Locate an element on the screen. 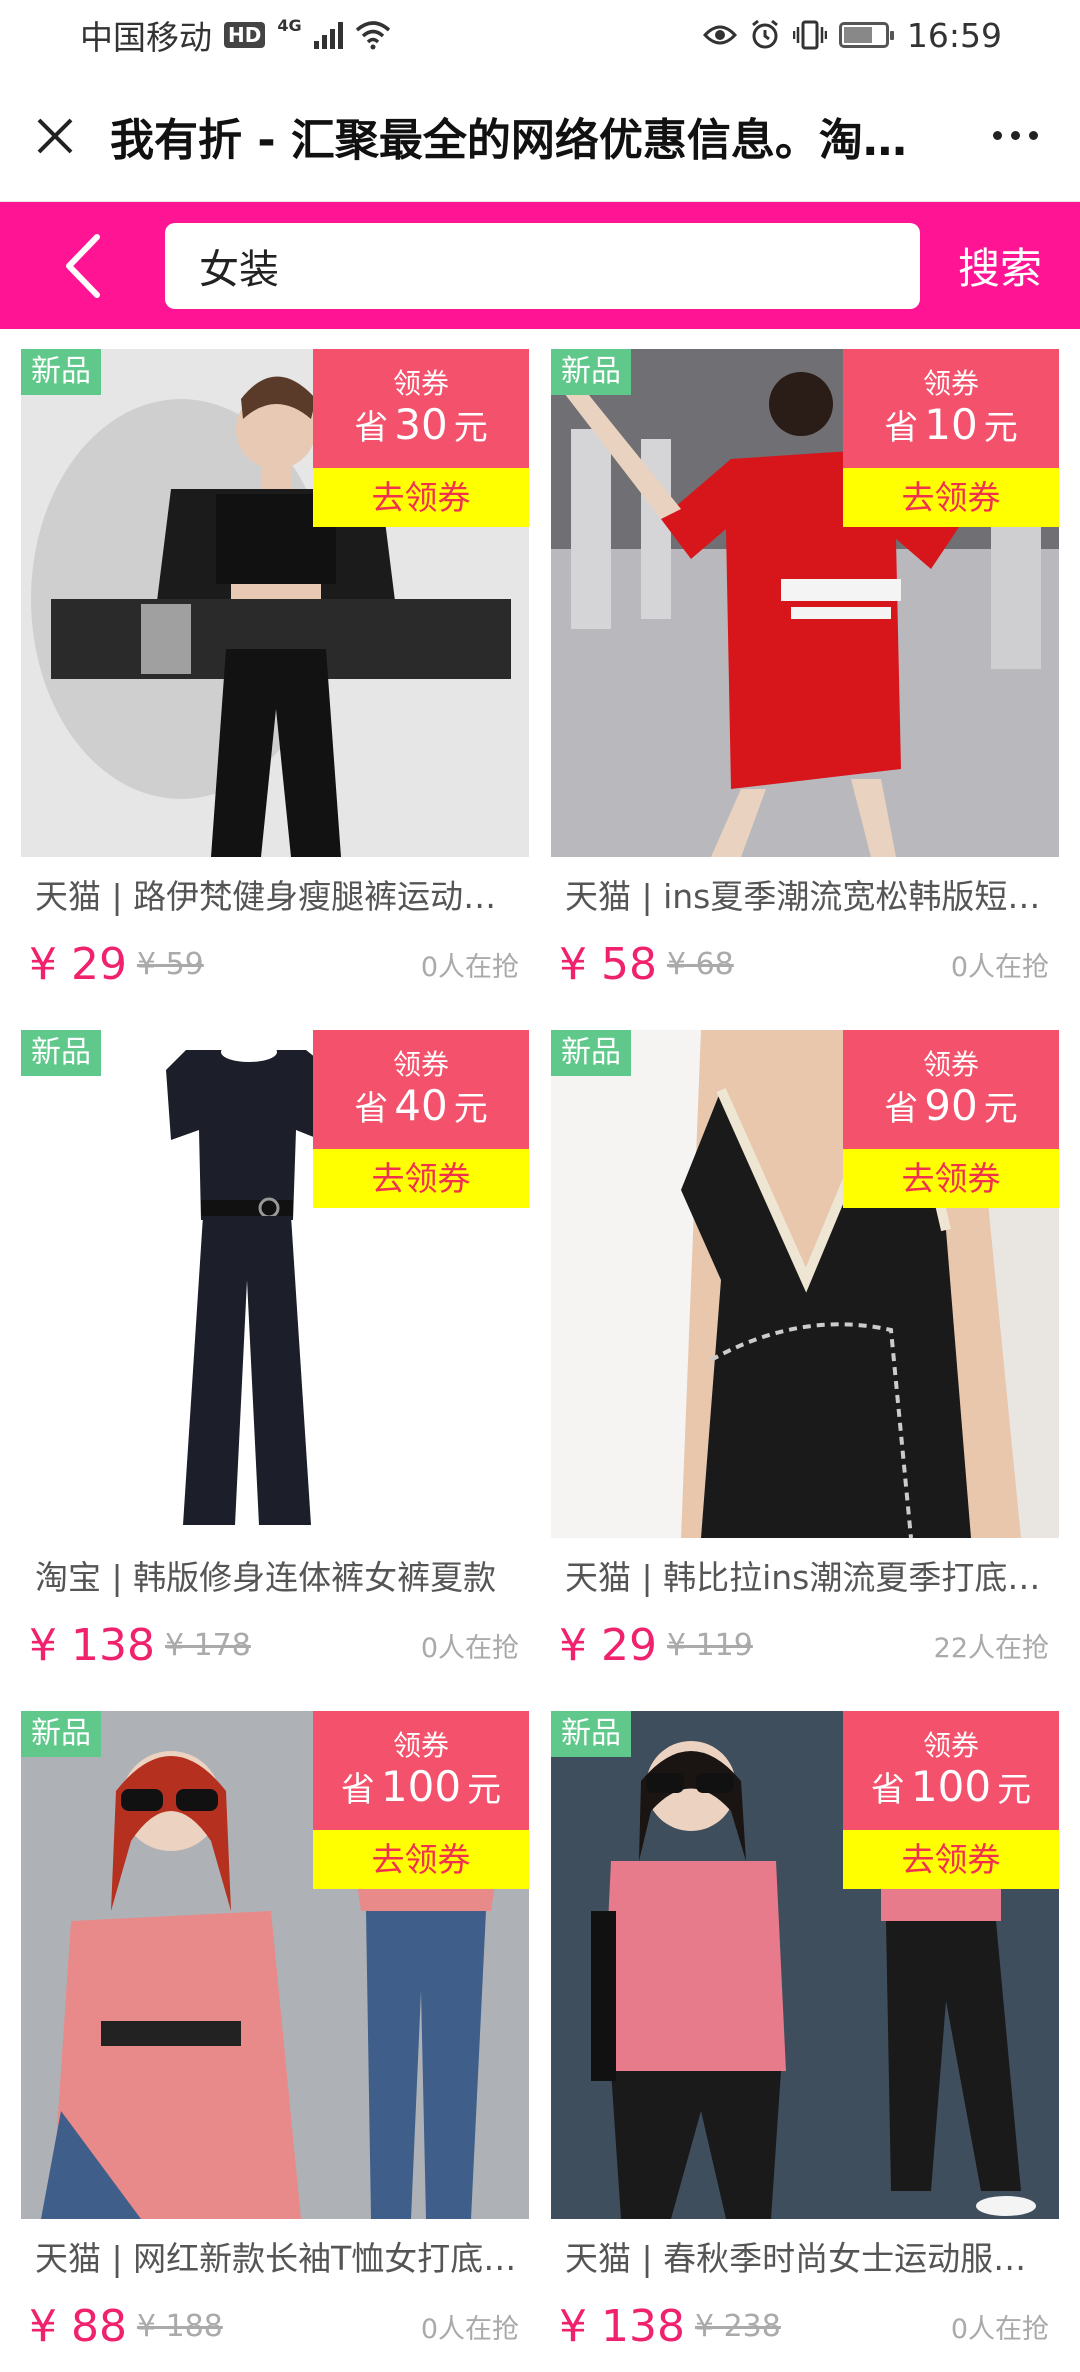  search-input is located at coordinates (542, 265).